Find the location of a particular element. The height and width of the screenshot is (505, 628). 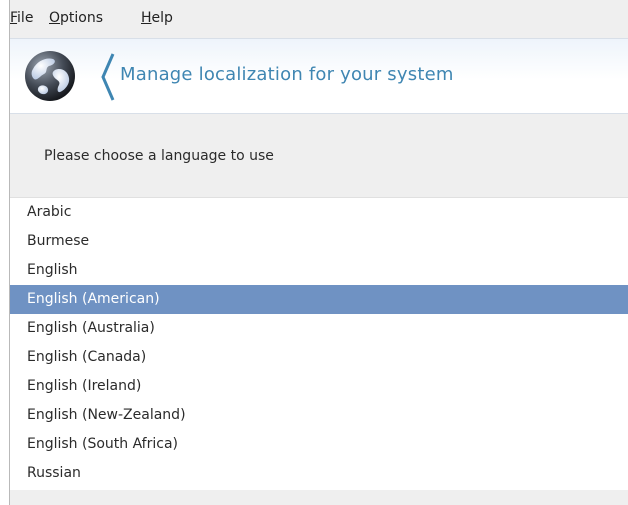

list-item-english-new-zealand: English (New-Zealand) is located at coordinates (319, 415).